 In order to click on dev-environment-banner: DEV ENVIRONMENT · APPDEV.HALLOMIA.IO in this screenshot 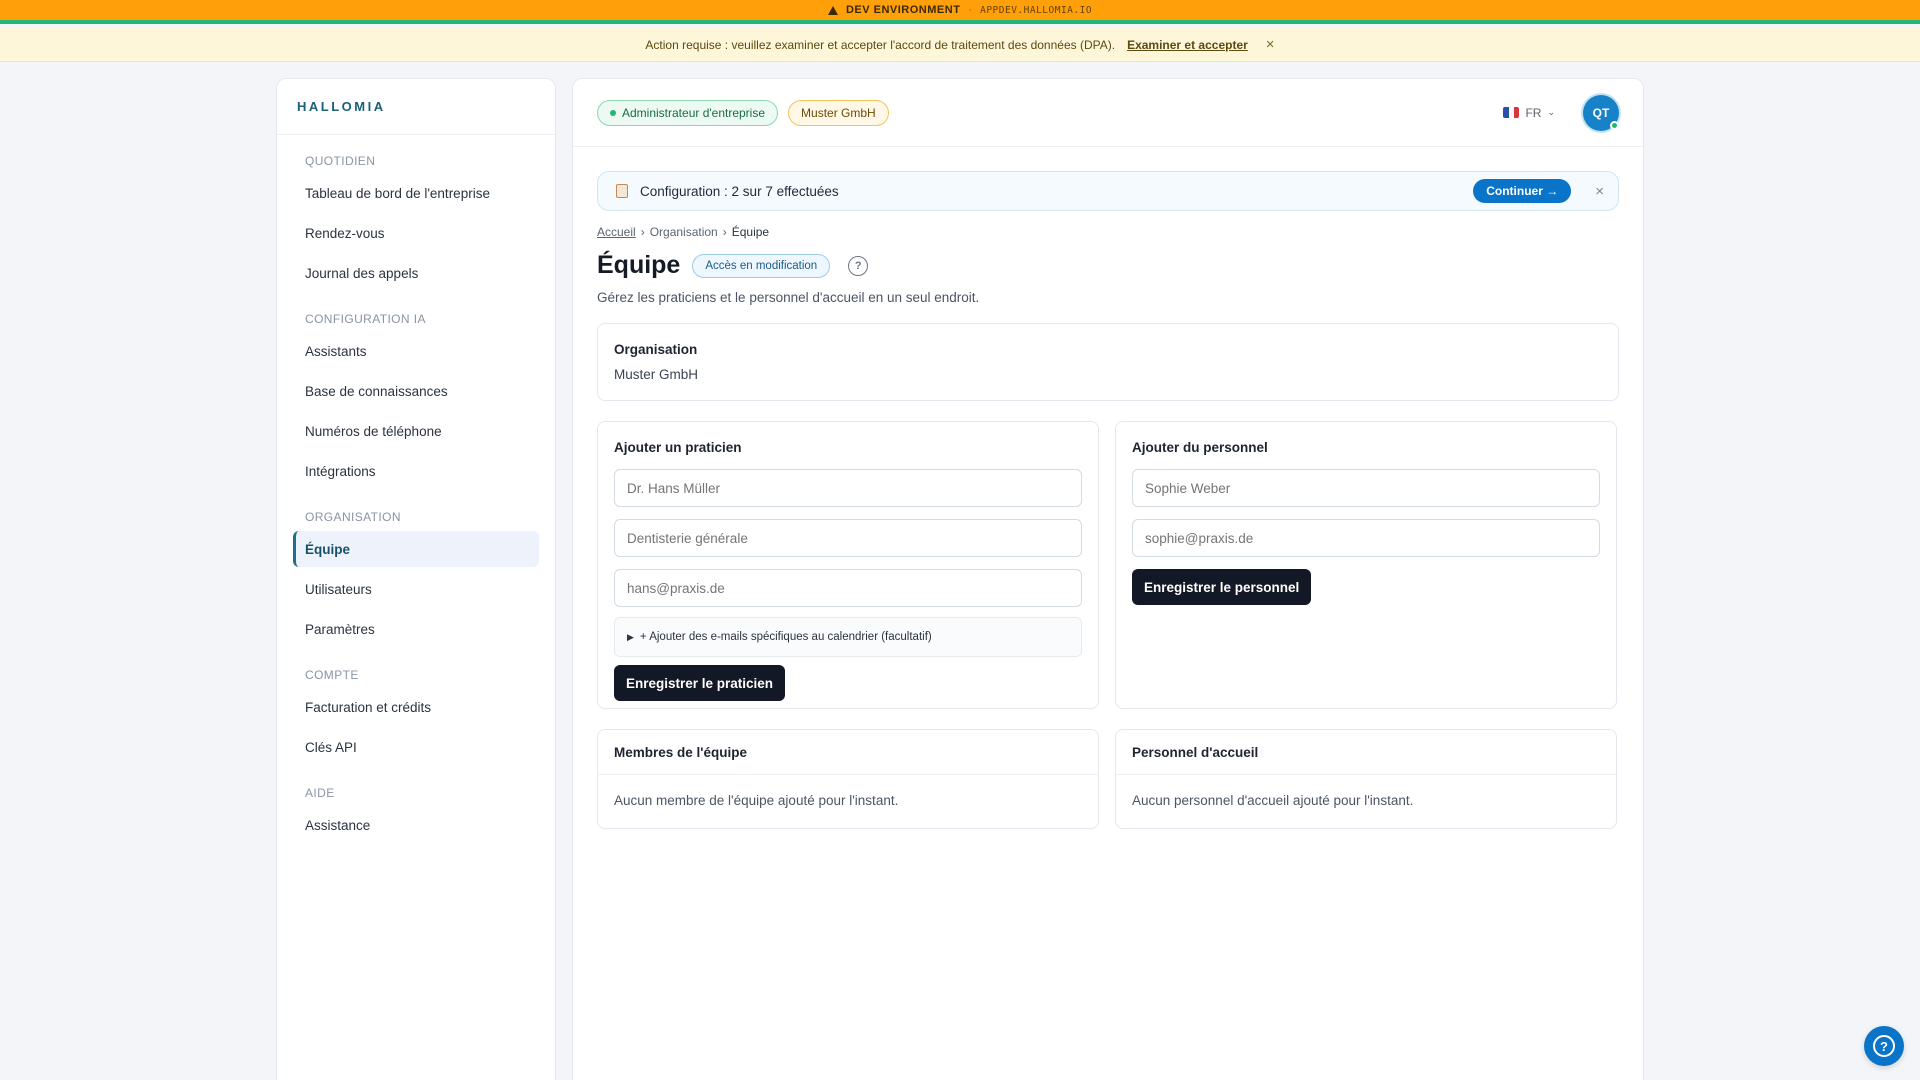, I will do `click(960, 12)`.